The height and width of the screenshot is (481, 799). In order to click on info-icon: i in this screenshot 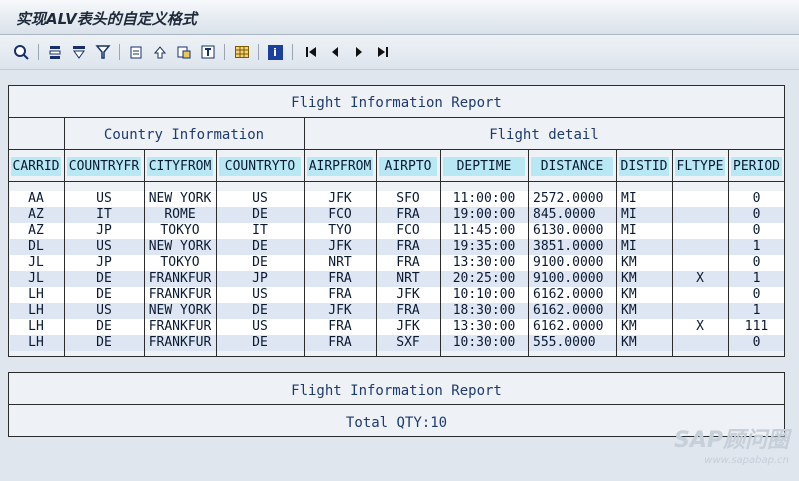, I will do `click(275, 52)`.